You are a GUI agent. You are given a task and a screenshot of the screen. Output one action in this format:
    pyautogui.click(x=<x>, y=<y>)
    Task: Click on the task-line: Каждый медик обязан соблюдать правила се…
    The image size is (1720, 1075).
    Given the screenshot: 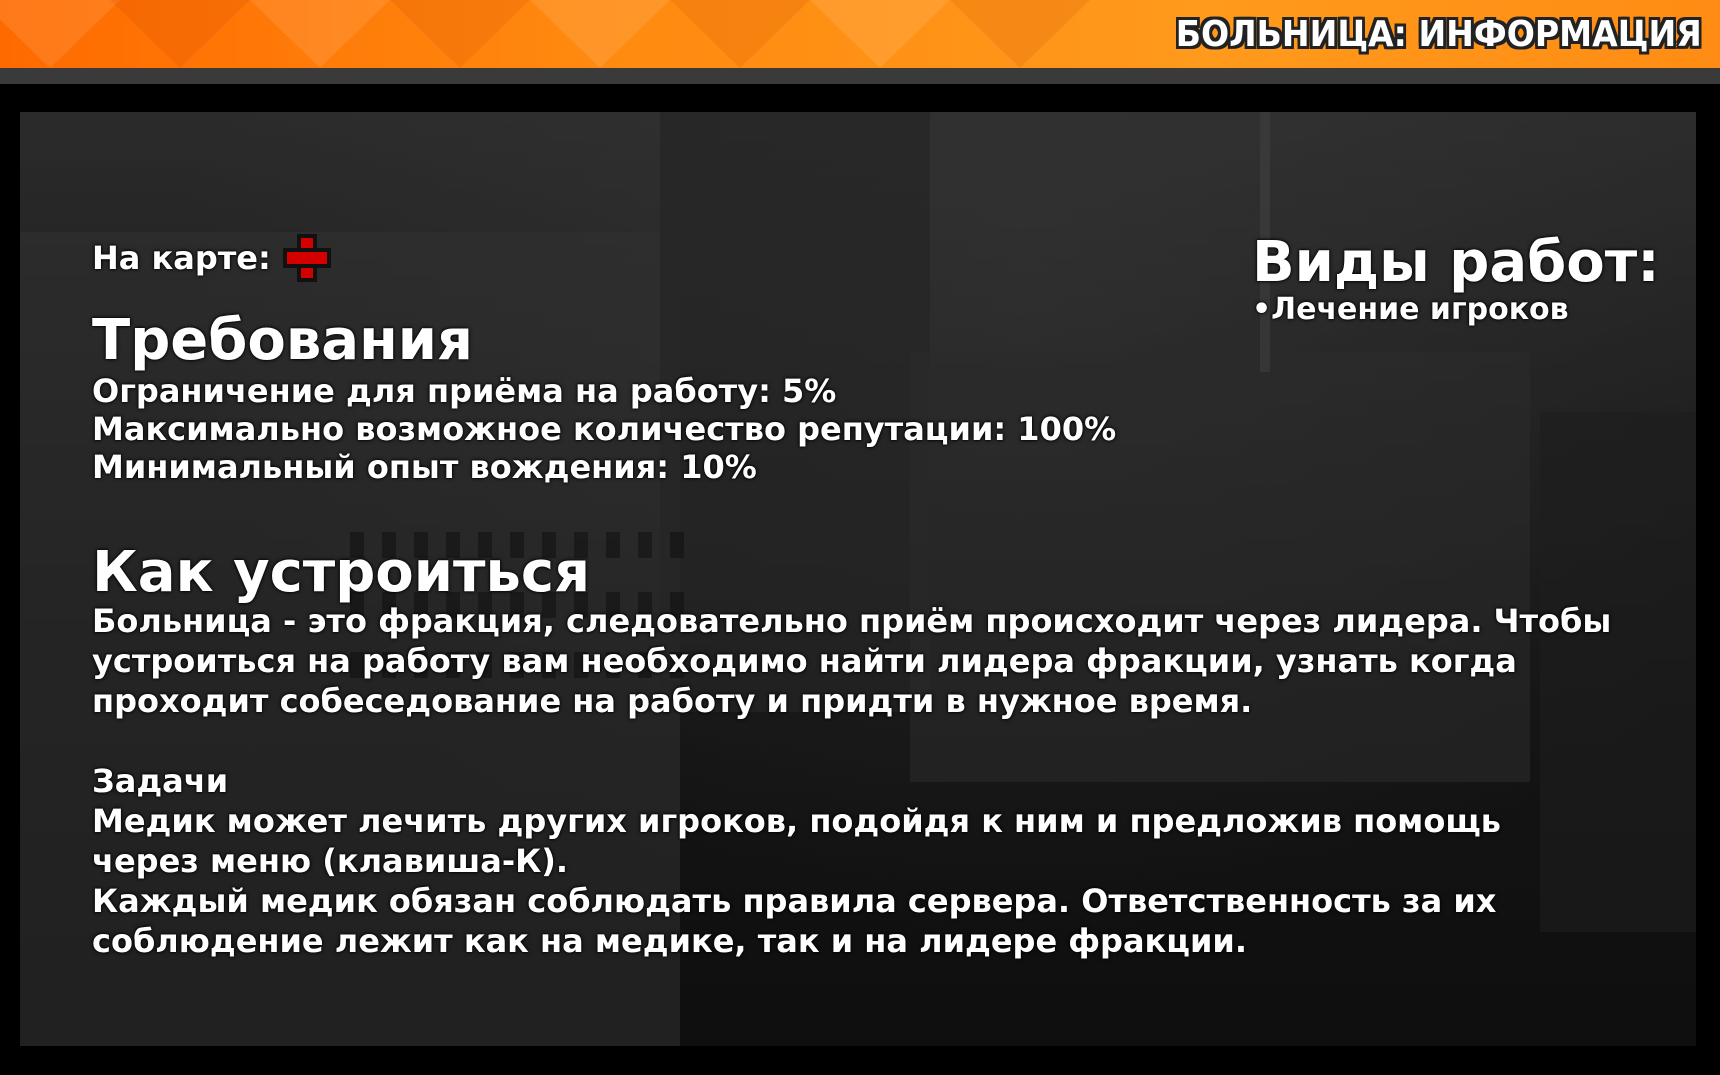 What is the action you would take?
    pyautogui.click(x=794, y=901)
    